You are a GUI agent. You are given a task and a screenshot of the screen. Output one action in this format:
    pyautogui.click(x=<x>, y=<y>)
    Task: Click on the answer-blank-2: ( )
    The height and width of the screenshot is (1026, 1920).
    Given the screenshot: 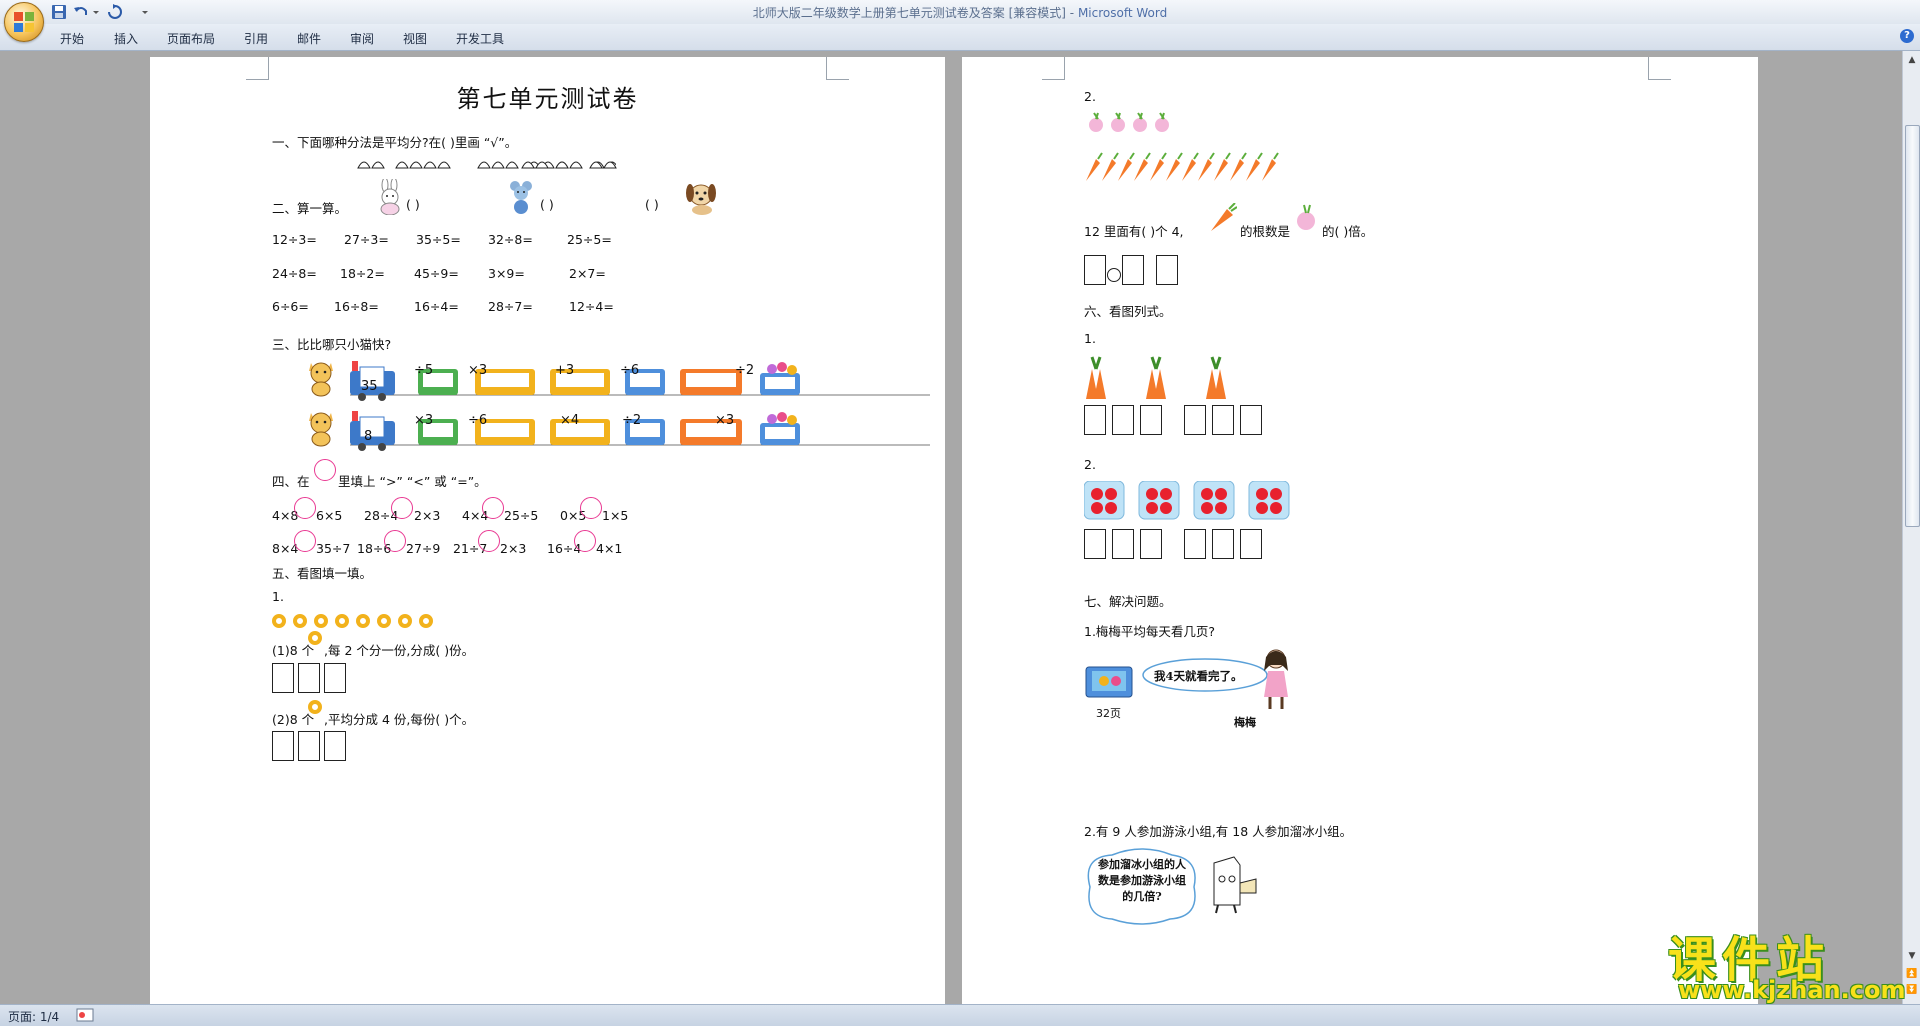 What is the action you would take?
    pyautogui.click(x=547, y=204)
    